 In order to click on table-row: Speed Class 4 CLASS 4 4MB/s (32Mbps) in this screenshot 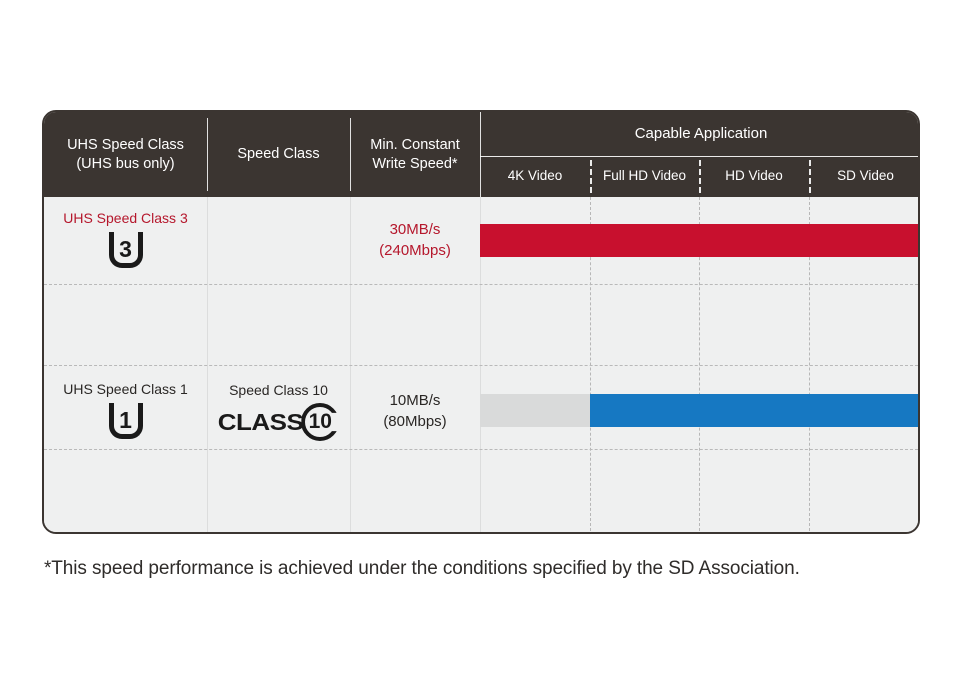, I will do `click(481, 490)`.